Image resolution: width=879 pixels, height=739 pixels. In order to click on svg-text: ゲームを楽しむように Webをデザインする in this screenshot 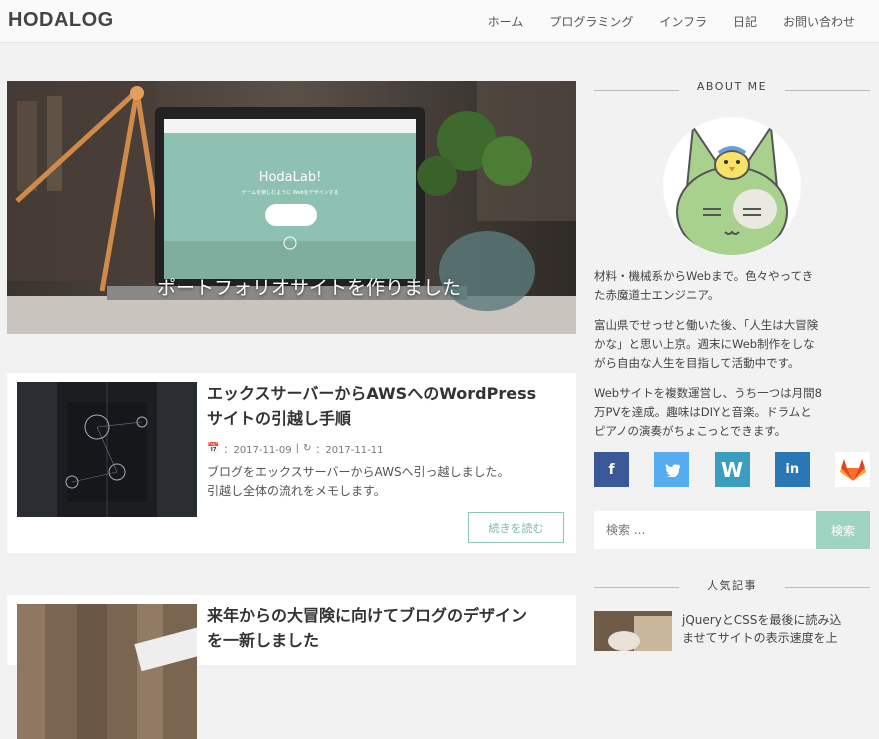, I will do `click(289, 192)`.